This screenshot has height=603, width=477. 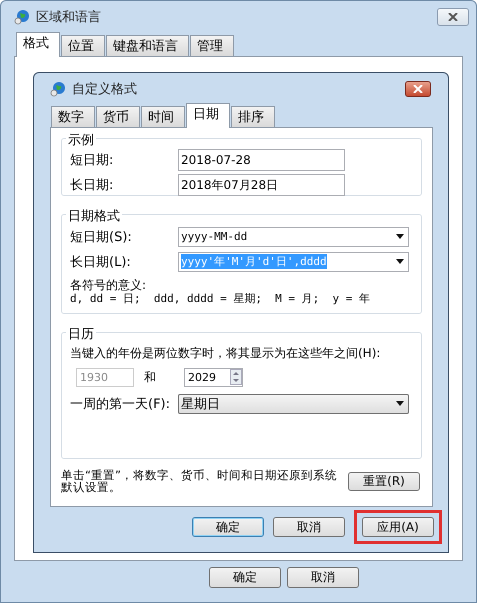 What do you see at coordinates (163, 116) in the screenshot?
I see `tab: 时间` at bounding box center [163, 116].